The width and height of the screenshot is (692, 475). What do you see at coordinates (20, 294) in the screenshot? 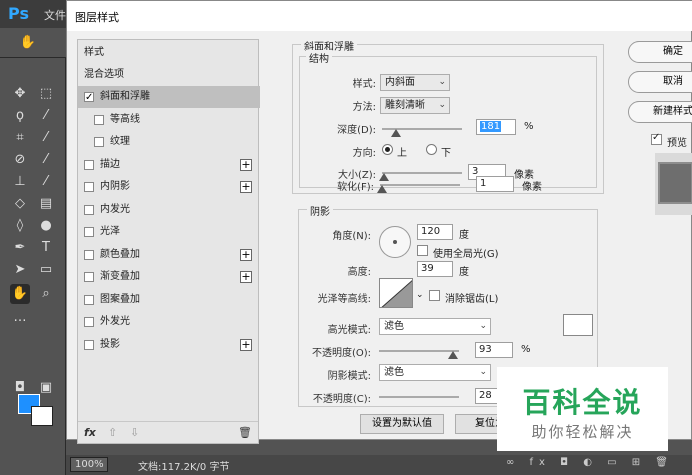
I see `hand-tool-icon: ✋` at bounding box center [20, 294].